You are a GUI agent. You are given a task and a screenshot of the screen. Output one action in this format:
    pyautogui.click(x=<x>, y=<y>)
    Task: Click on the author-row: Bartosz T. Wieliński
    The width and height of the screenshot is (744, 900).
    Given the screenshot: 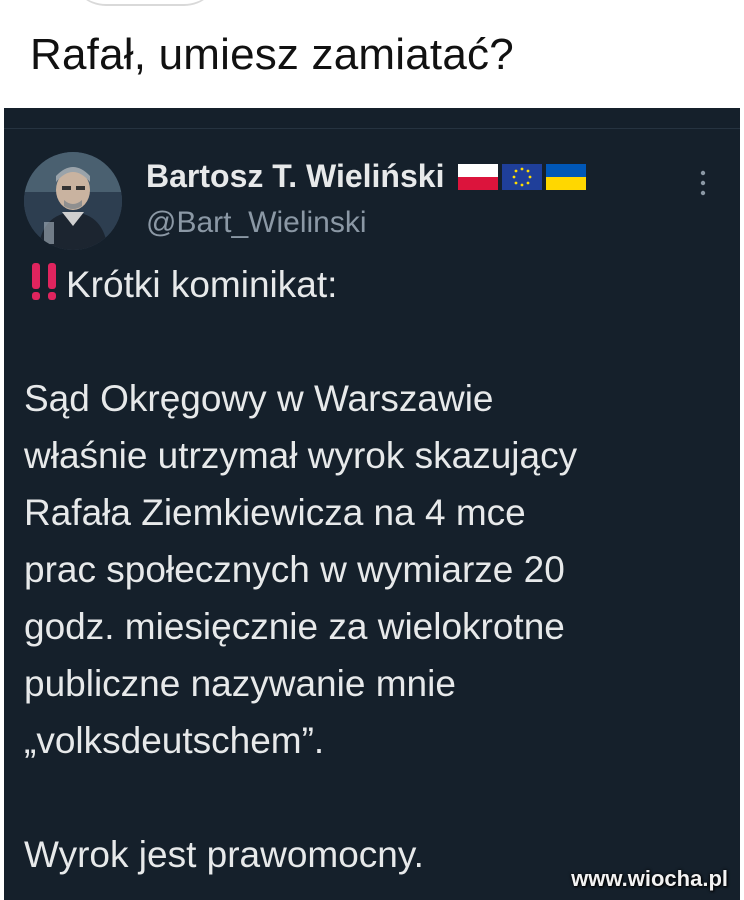 What is the action you would take?
    pyautogui.click(x=366, y=176)
    